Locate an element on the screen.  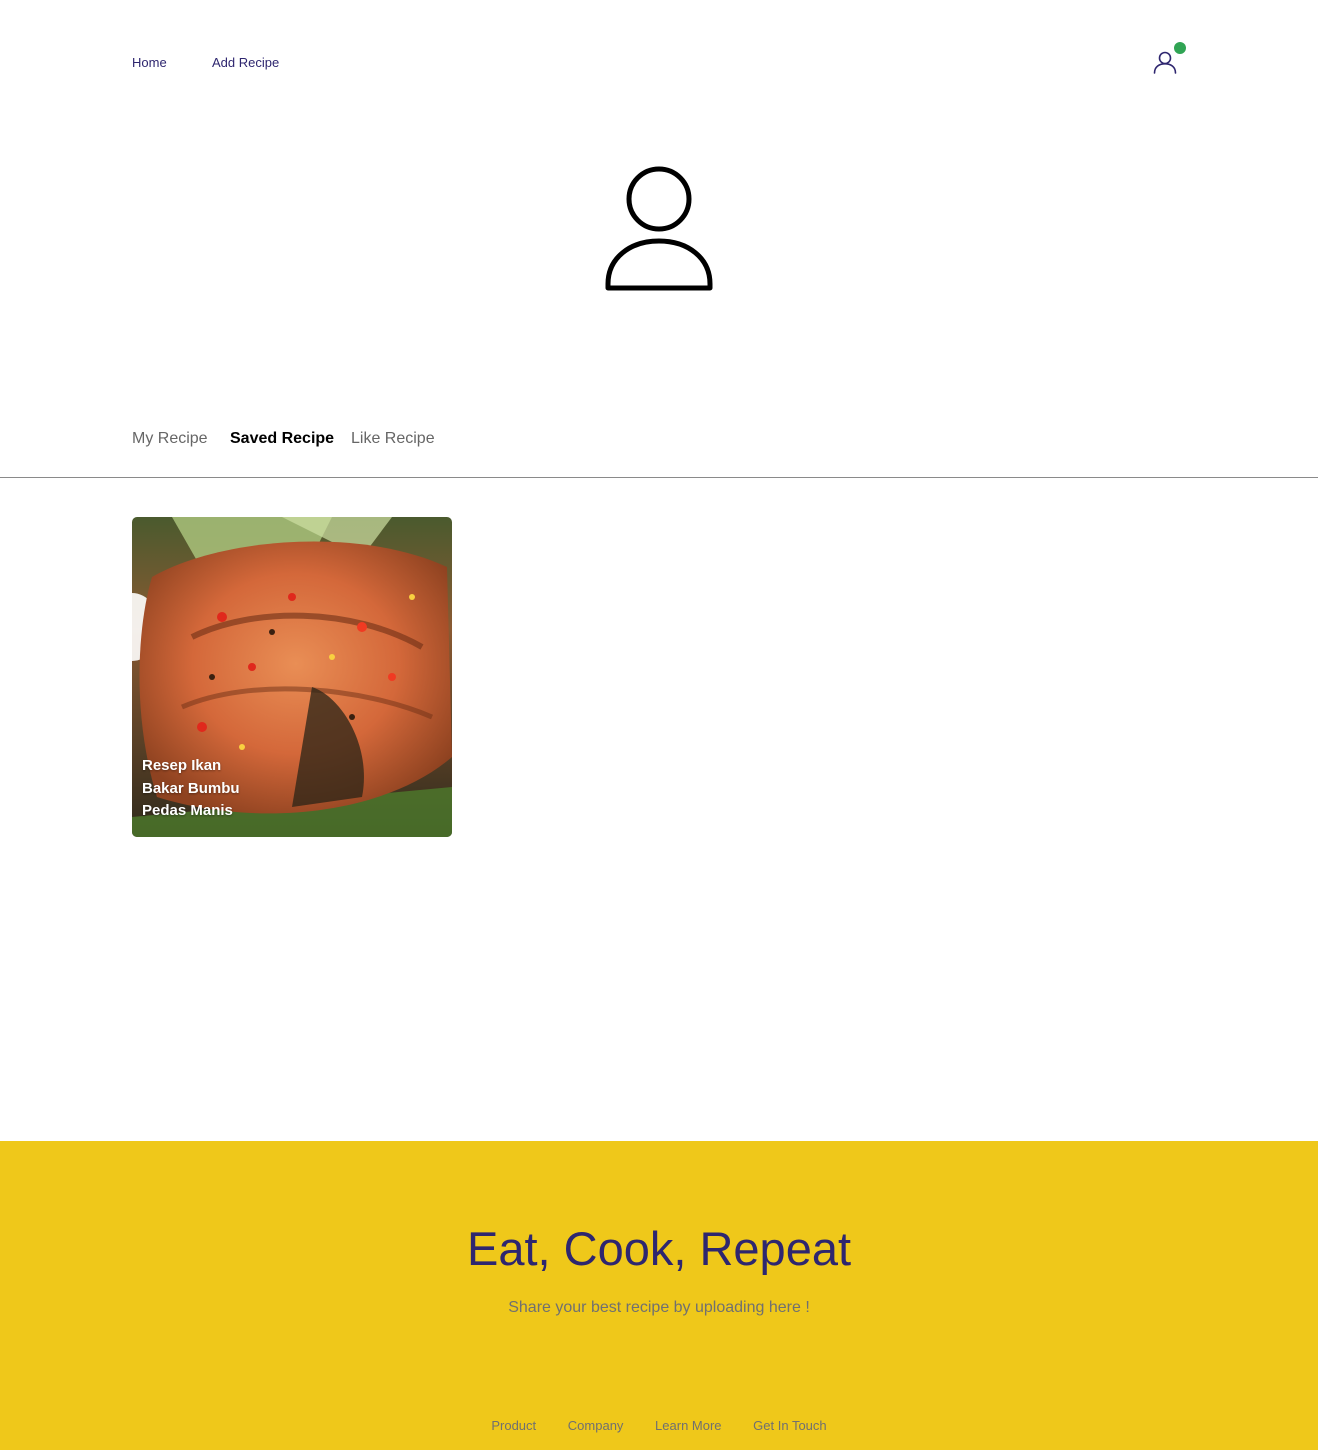
online-status-dot is located at coordinates (1180, 48).